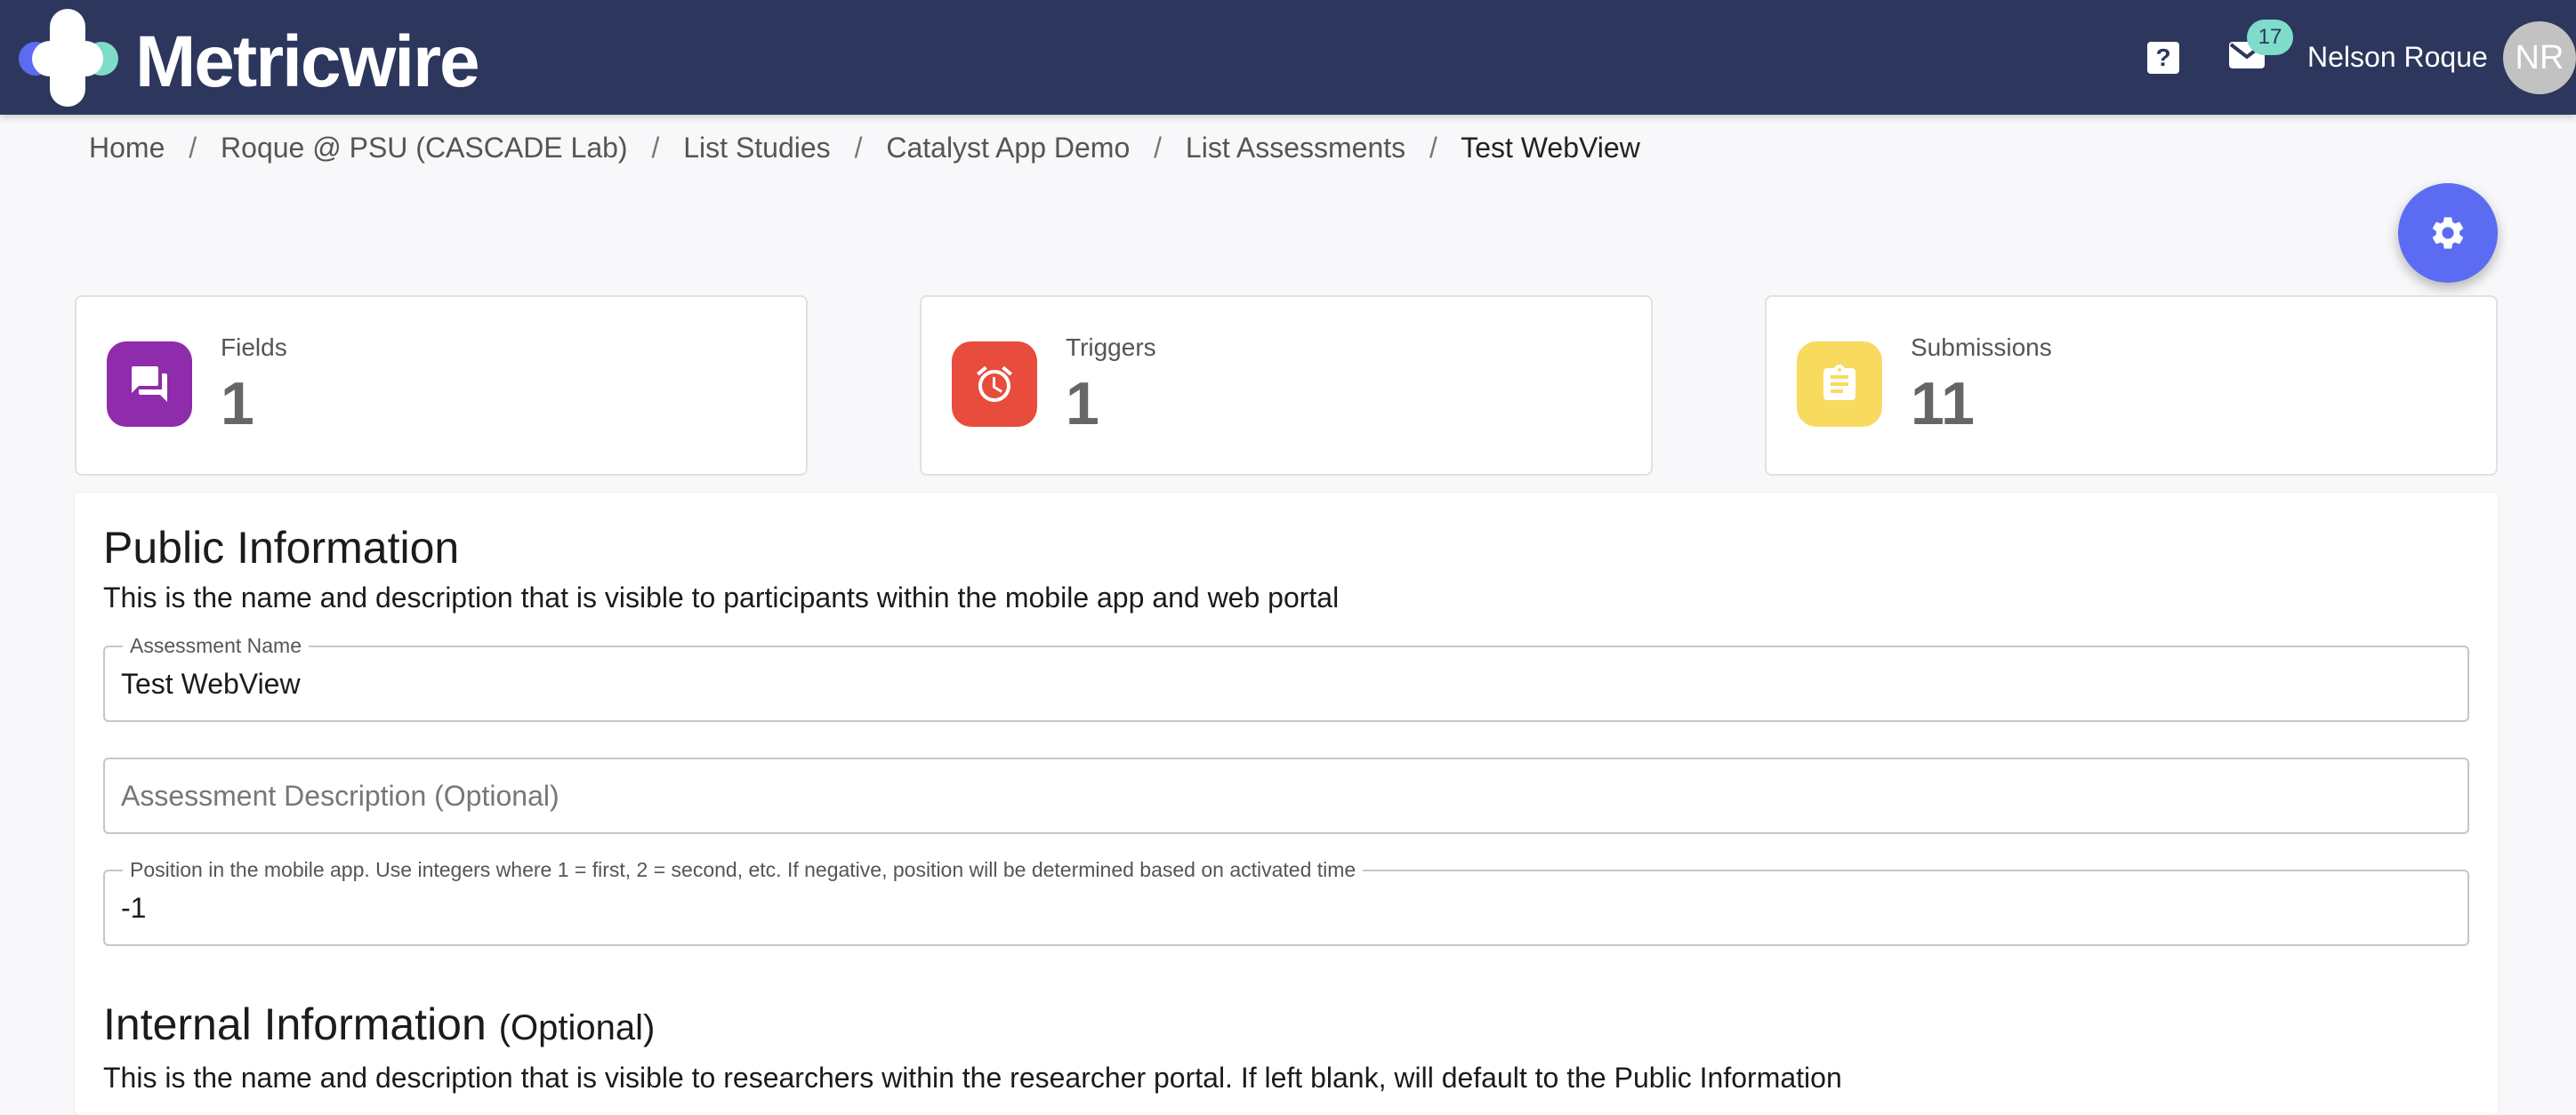 This screenshot has width=2576, height=1115. What do you see at coordinates (1550, 148) in the screenshot?
I see `breadcrumb-current: Test WebView` at bounding box center [1550, 148].